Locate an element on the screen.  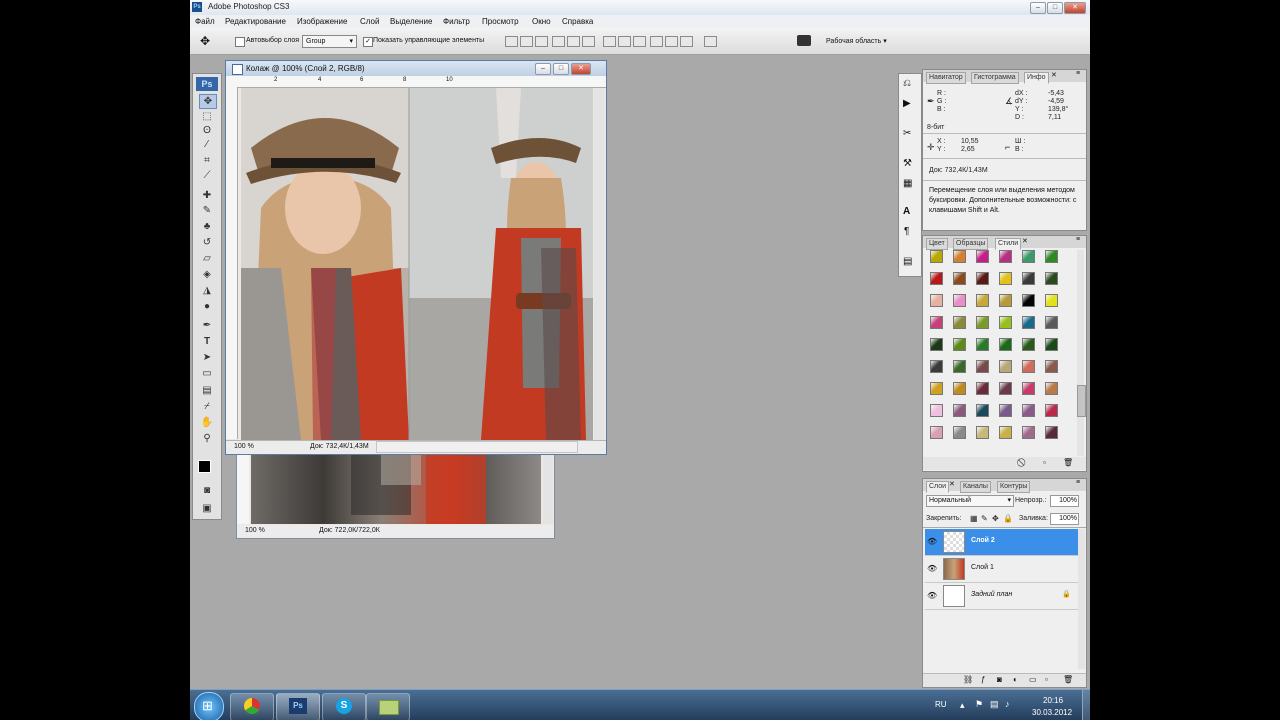
align-vcenter-icon is located at coordinates (526, 41).